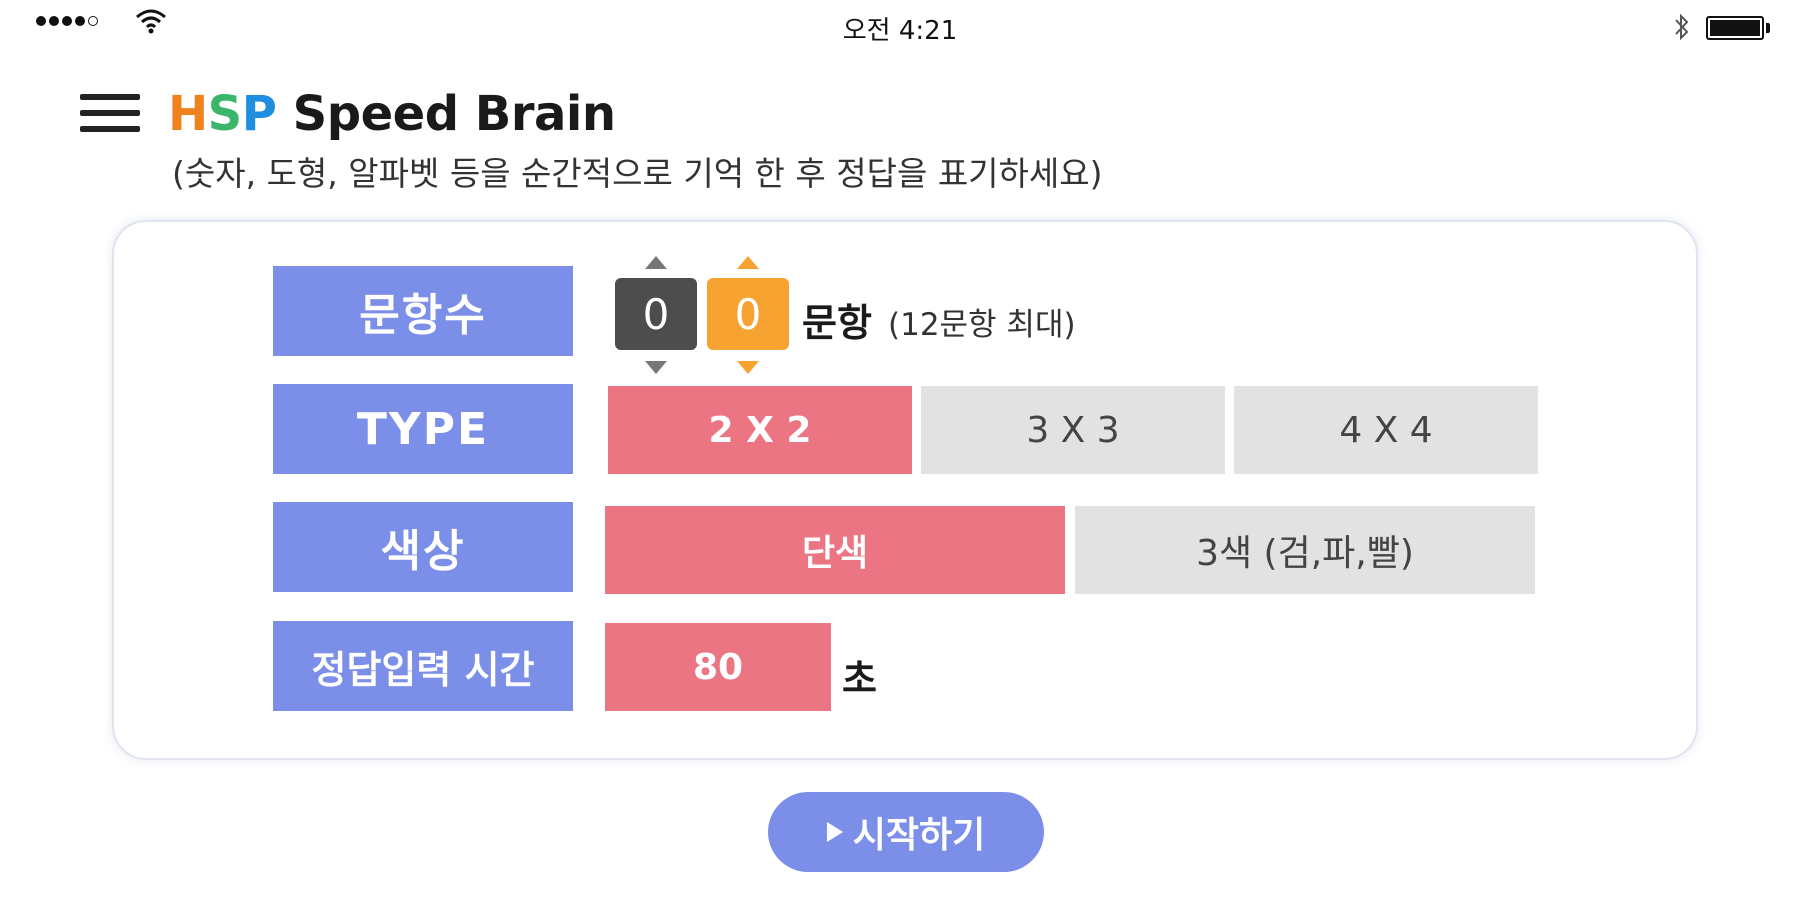 Image resolution: width=1800 pixels, height=900 pixels. Describe the element at coordinates (446, 114) in the screenshot. I see `brand-name: Speed Brain` at that location.